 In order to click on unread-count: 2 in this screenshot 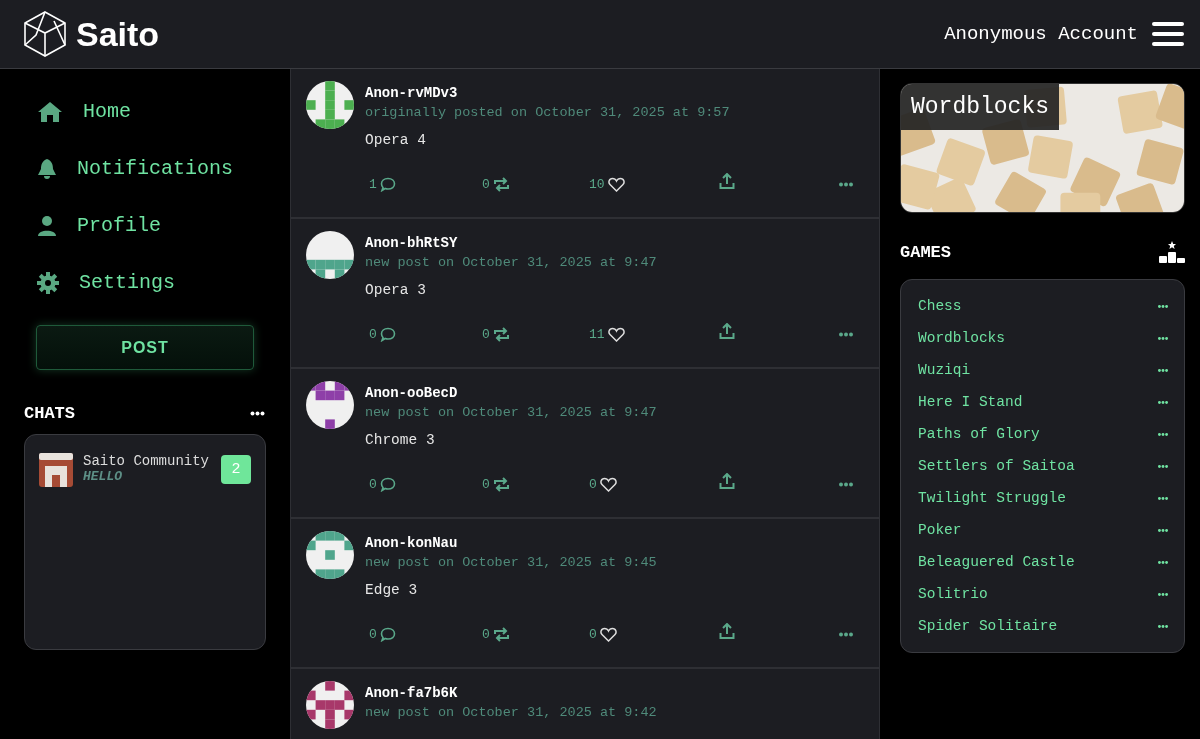, I will do `click(236, 469)`.